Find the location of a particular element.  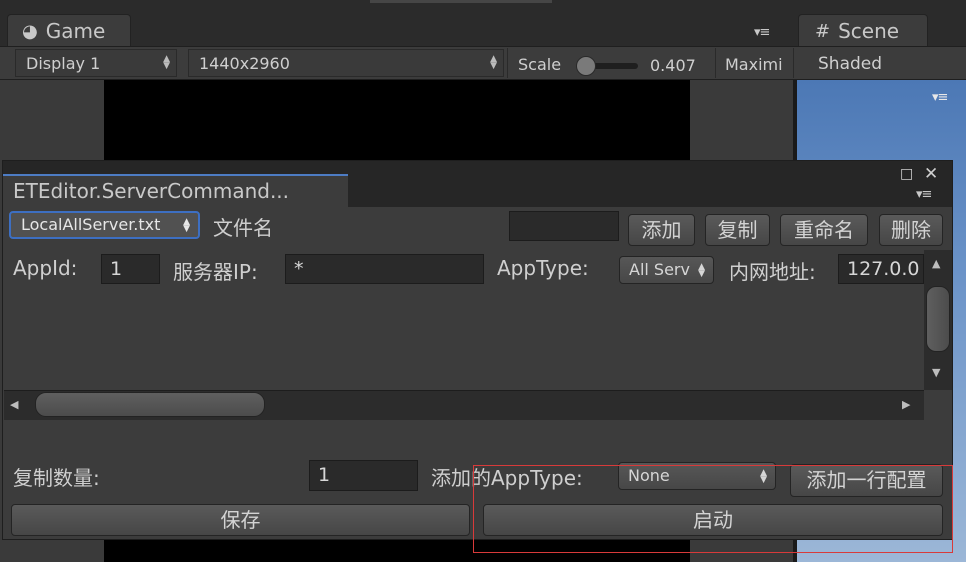

scene-panel-menu-icon: ▾≡ is located at coordinates (940, 97).